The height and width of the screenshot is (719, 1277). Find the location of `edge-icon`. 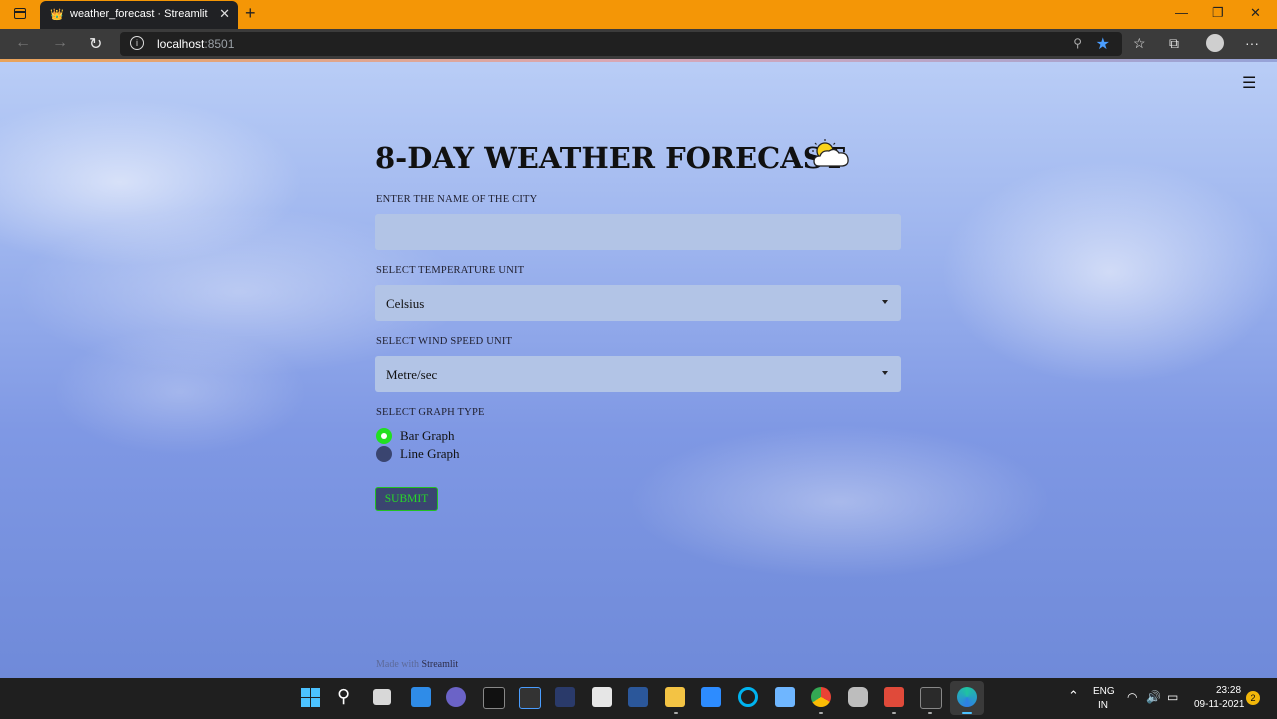

edge-icon is located at coordinates (967, 697).